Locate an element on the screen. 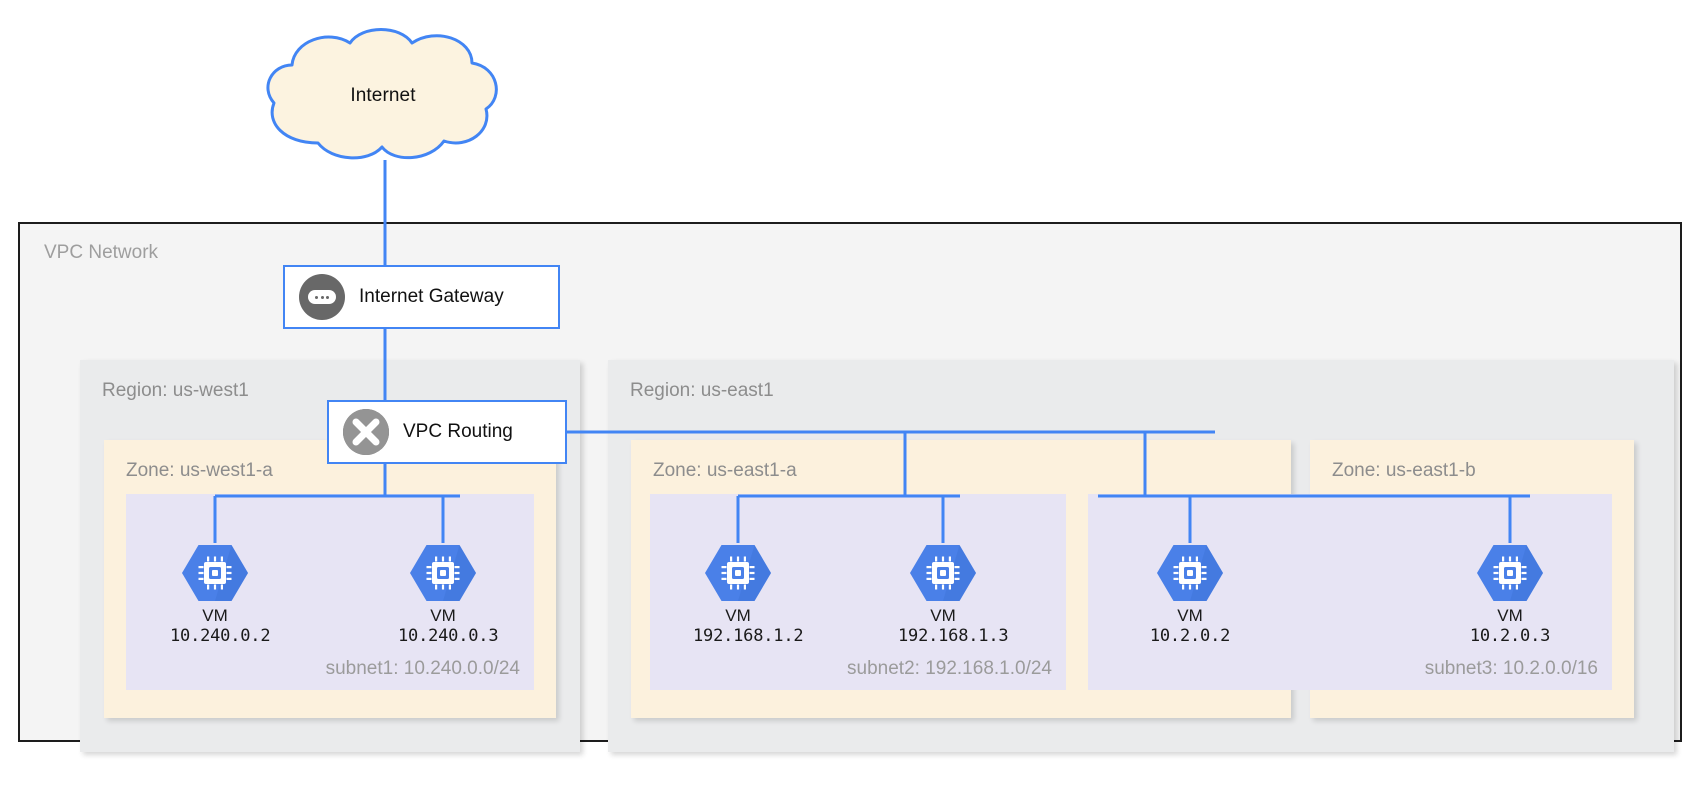 This screenshot has width=1700, height=801. region-us-west1-label: Region: us-west1 is located at coordinates (175, 390).